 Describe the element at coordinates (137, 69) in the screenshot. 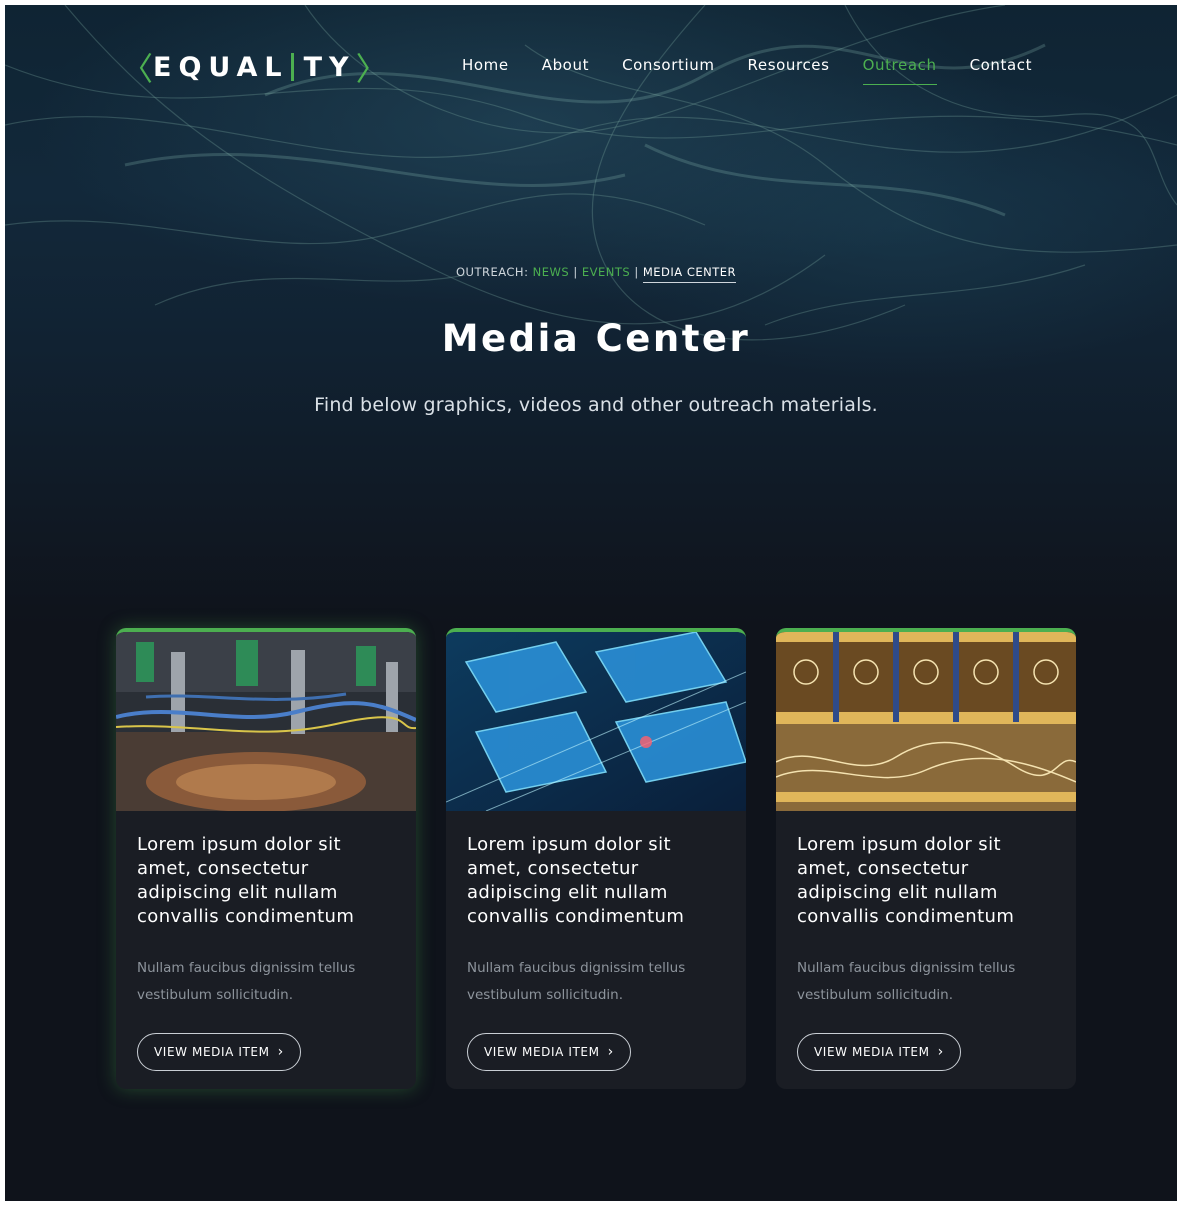

I see `logo-left-bracket-icon: 〈` at that location.